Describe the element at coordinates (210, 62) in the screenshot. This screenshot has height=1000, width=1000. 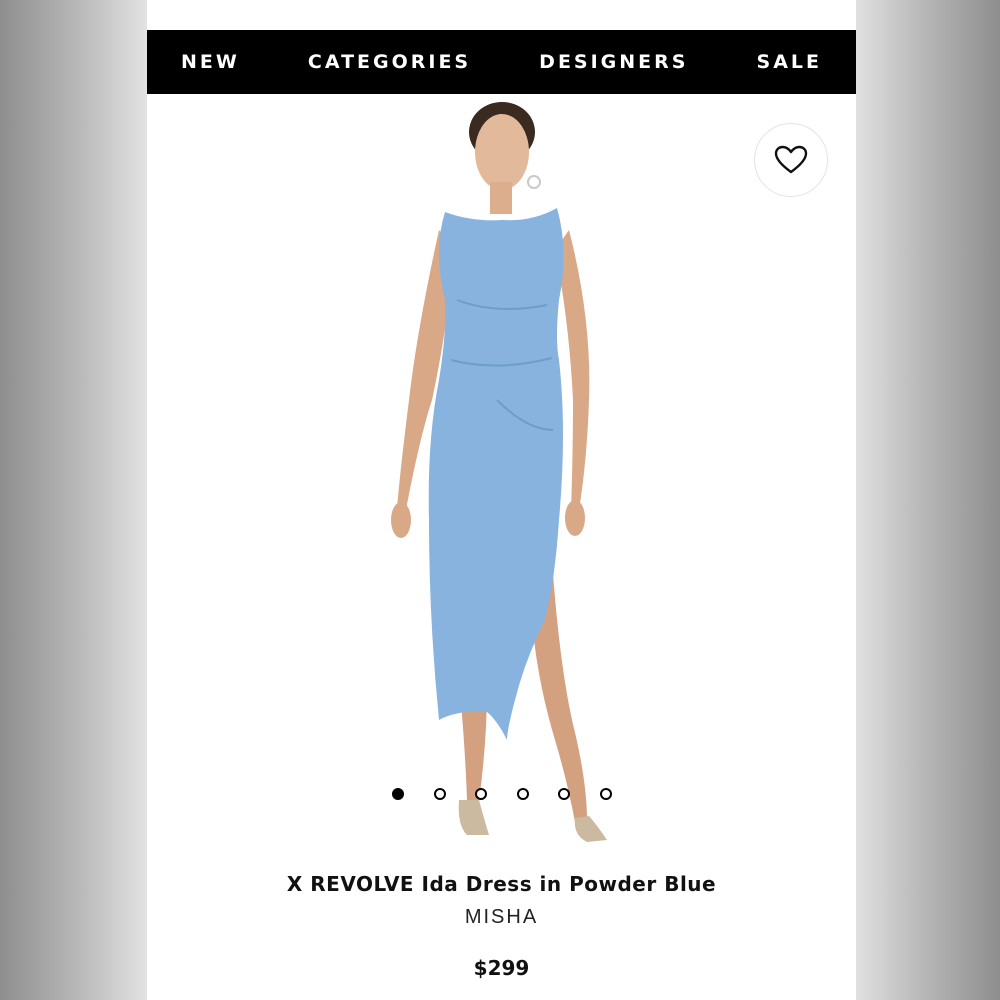
I see `nav-item-new: NEW` at that location.